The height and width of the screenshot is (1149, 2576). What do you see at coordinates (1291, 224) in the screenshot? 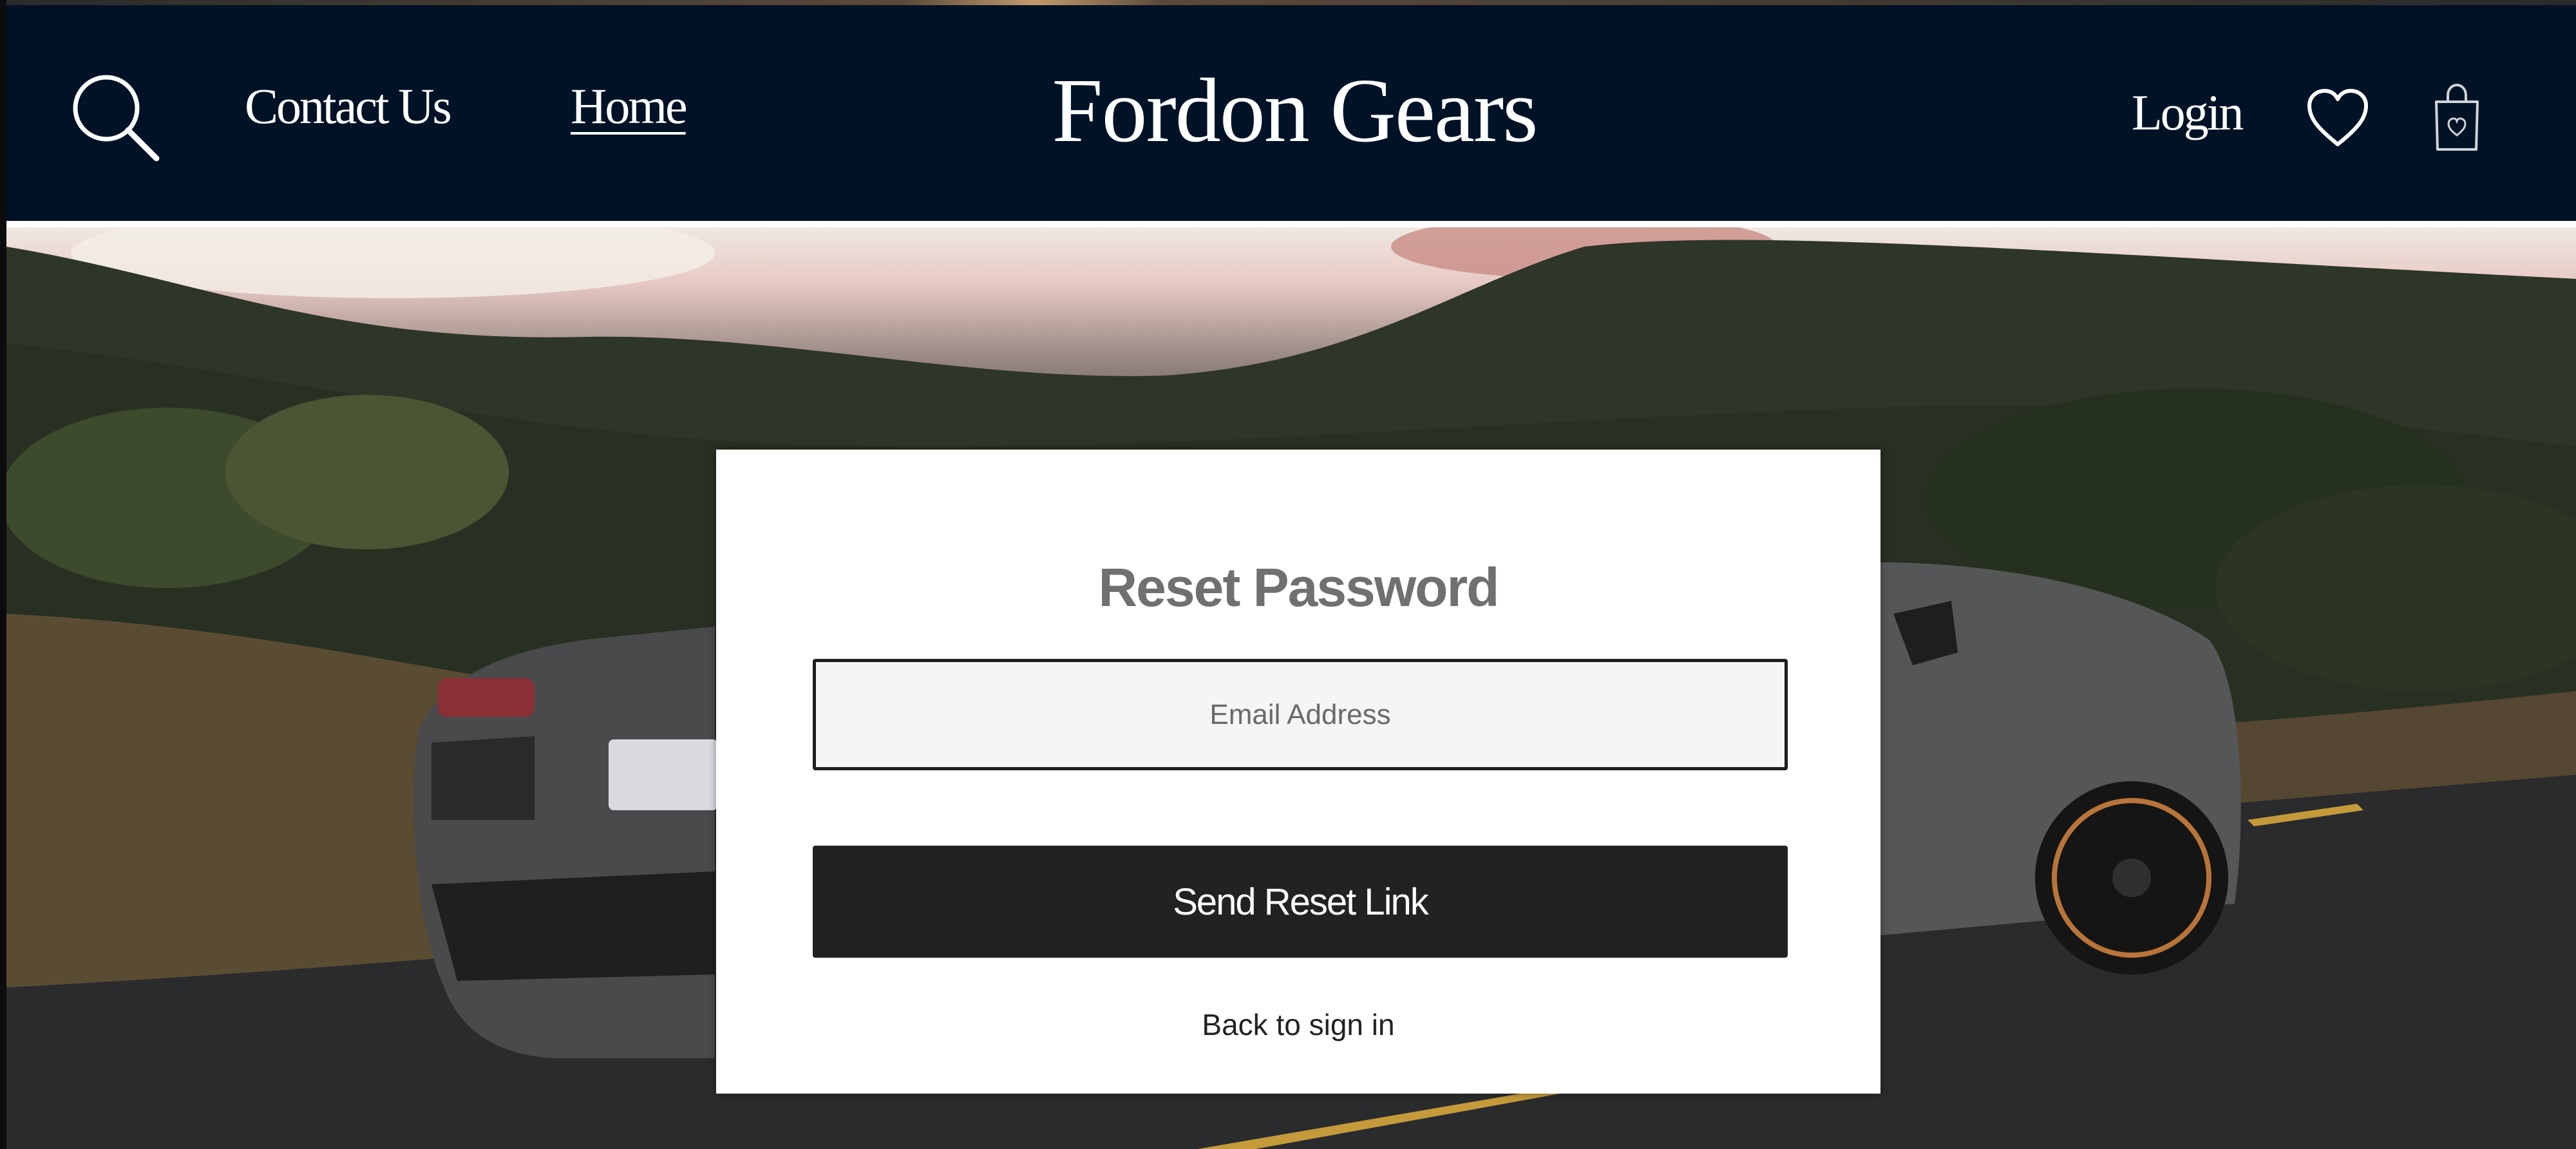
I see `header-divider` at bounding box center [1291, 224].